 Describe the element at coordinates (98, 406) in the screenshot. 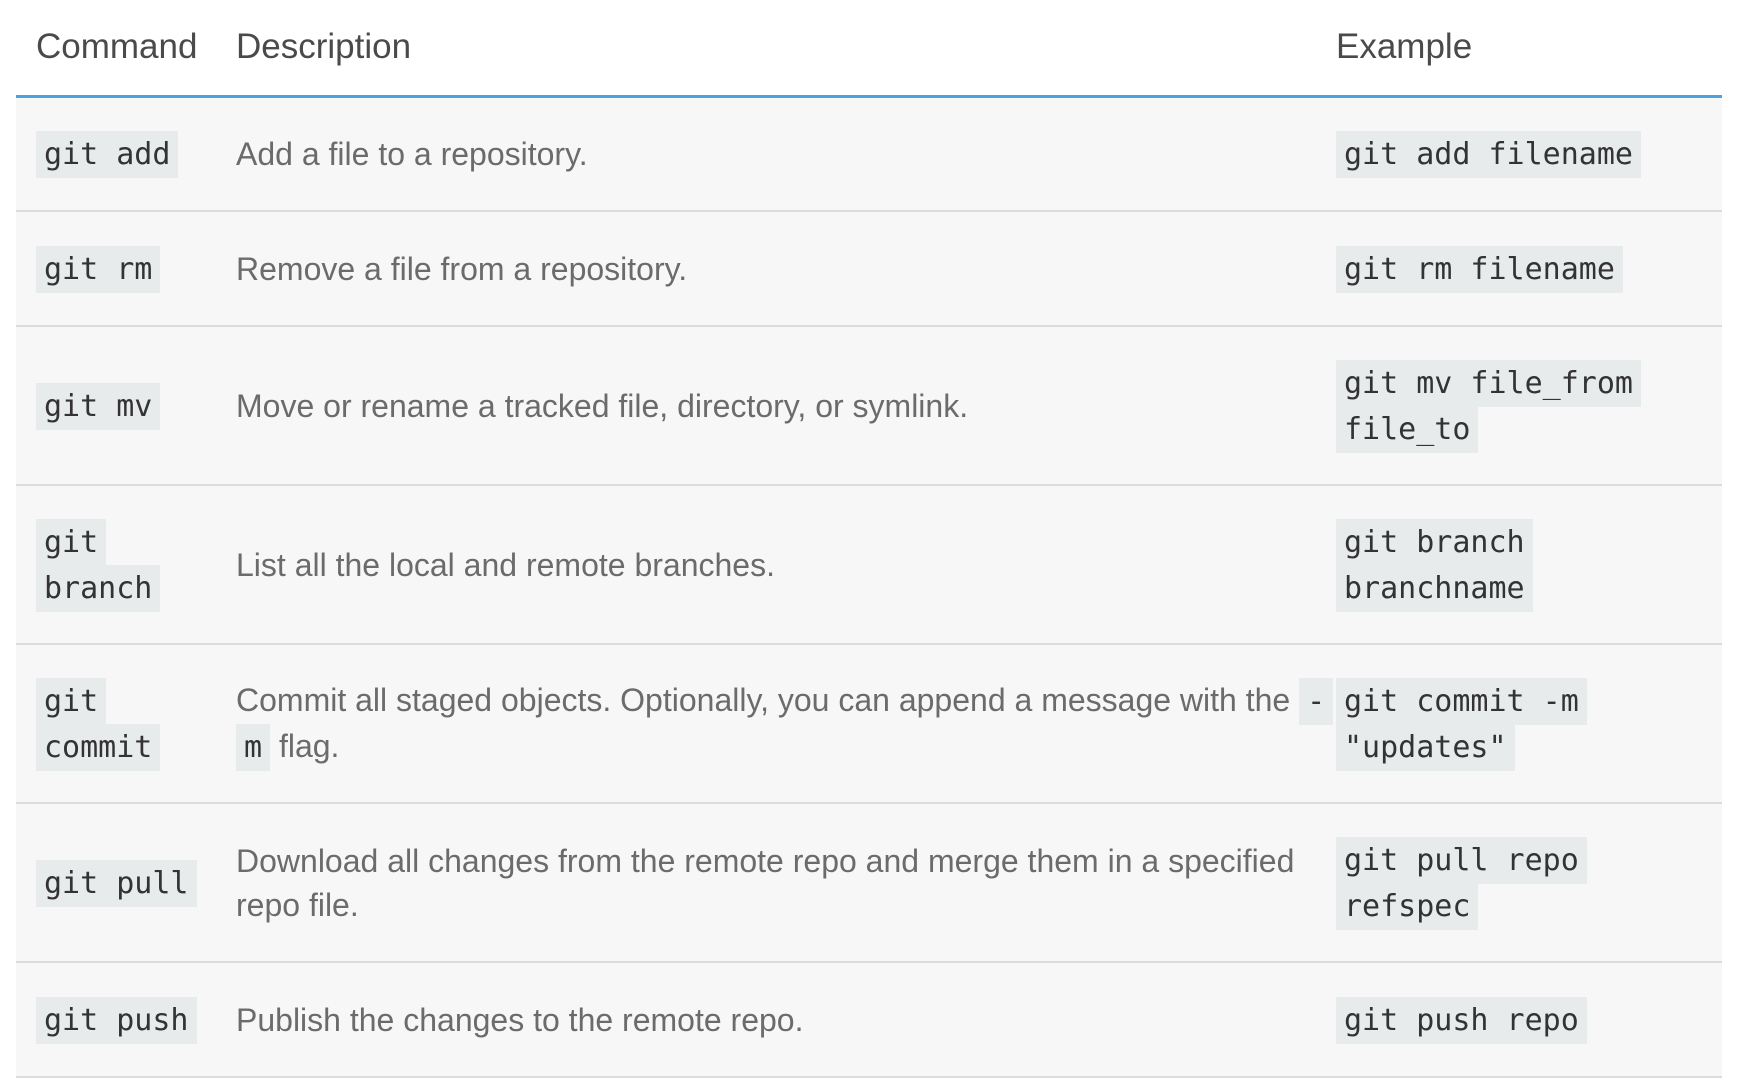

I see `command-code: git mv` at that location.